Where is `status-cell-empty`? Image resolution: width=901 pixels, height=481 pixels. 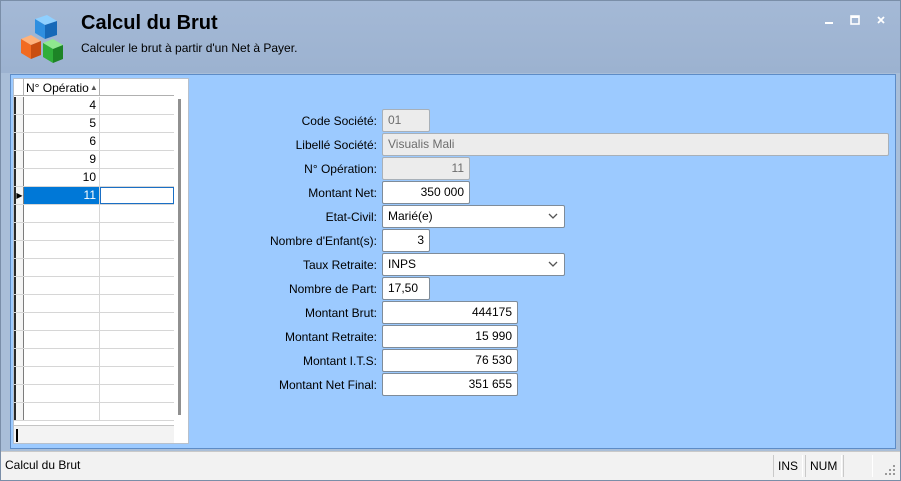 status-cell-empty is located at coordinates (858, 466).